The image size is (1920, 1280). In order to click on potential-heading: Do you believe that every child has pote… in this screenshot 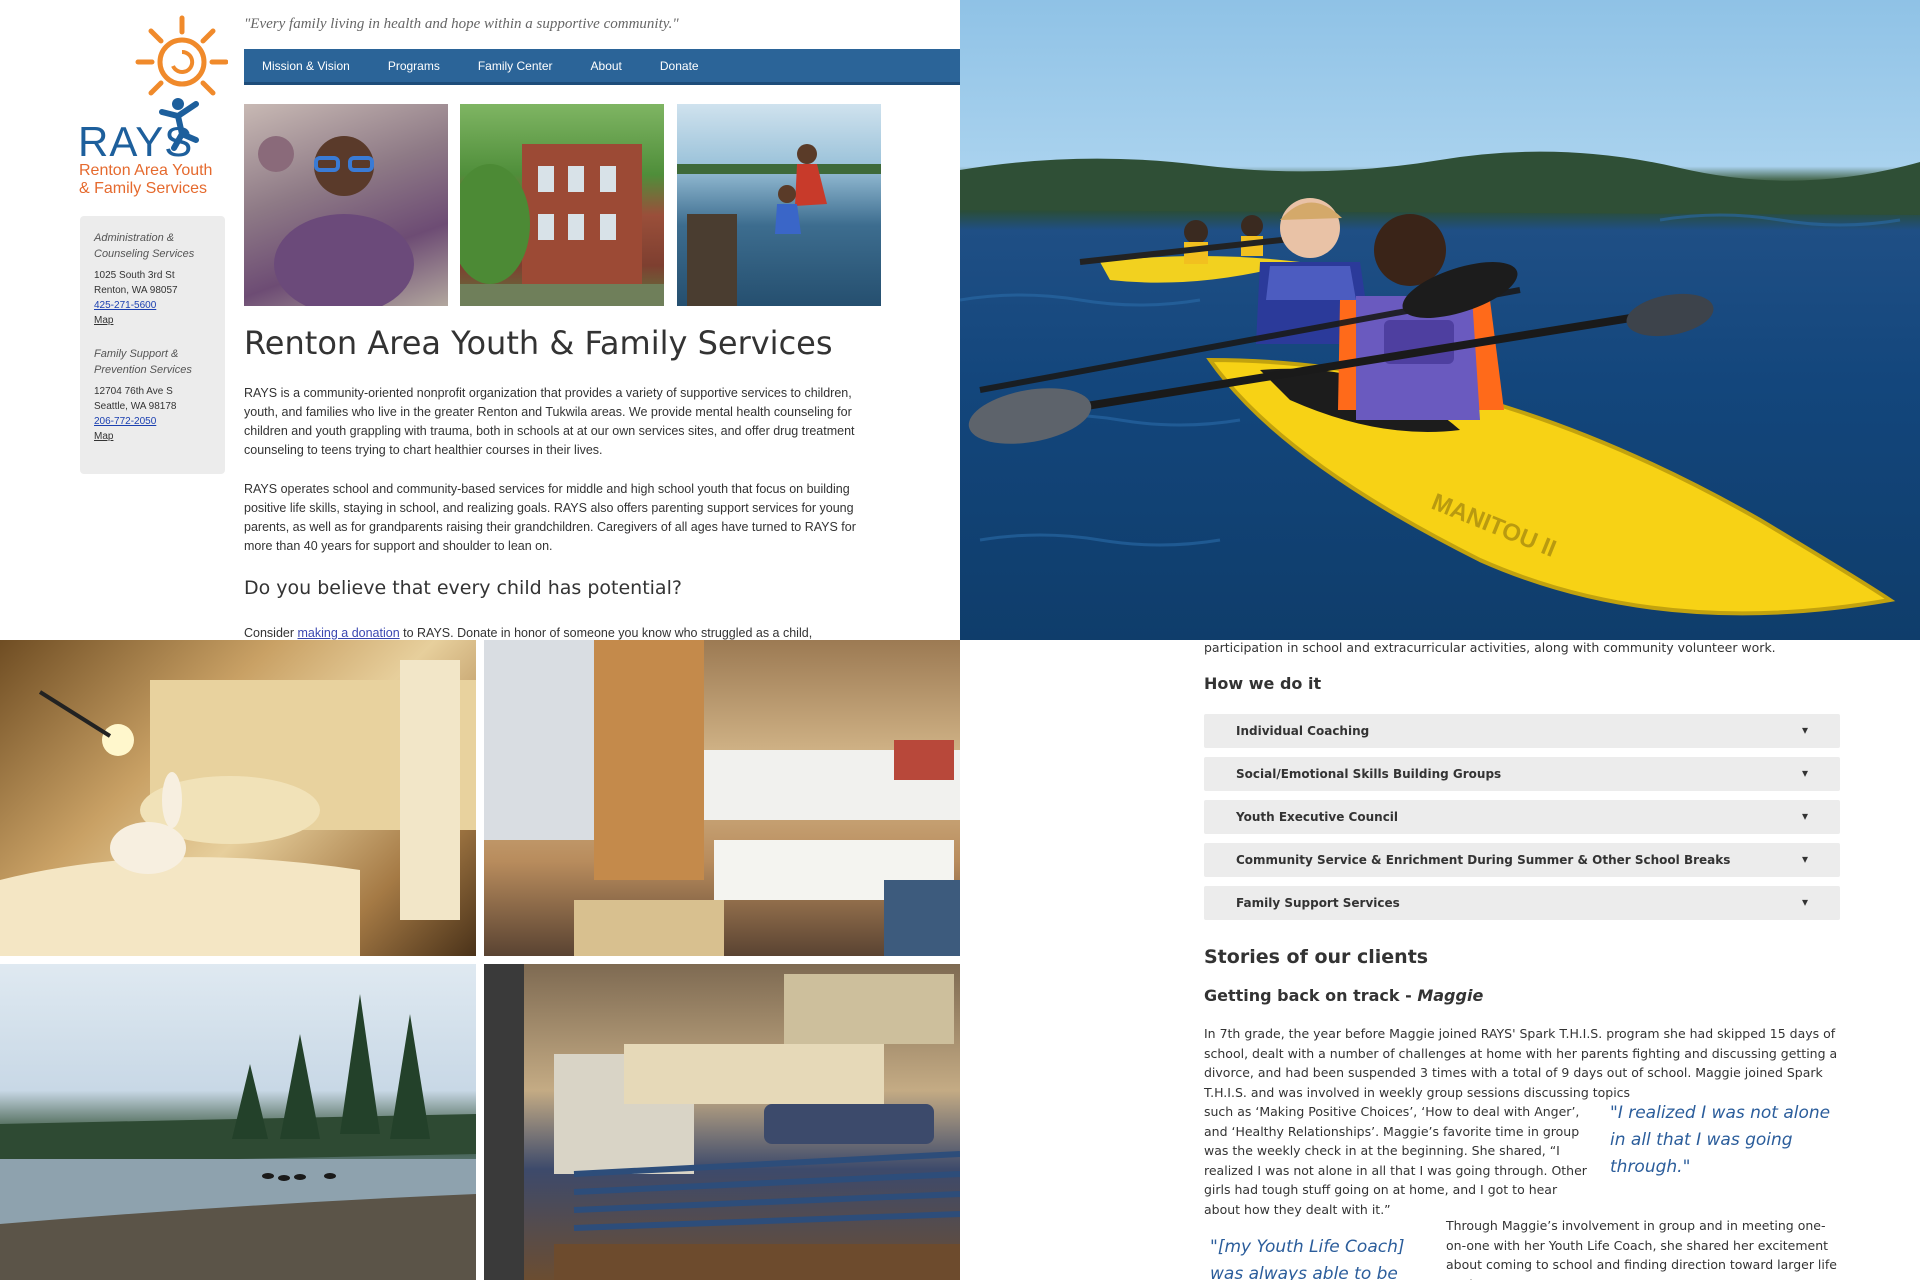, I will do `click(463, 588)`.